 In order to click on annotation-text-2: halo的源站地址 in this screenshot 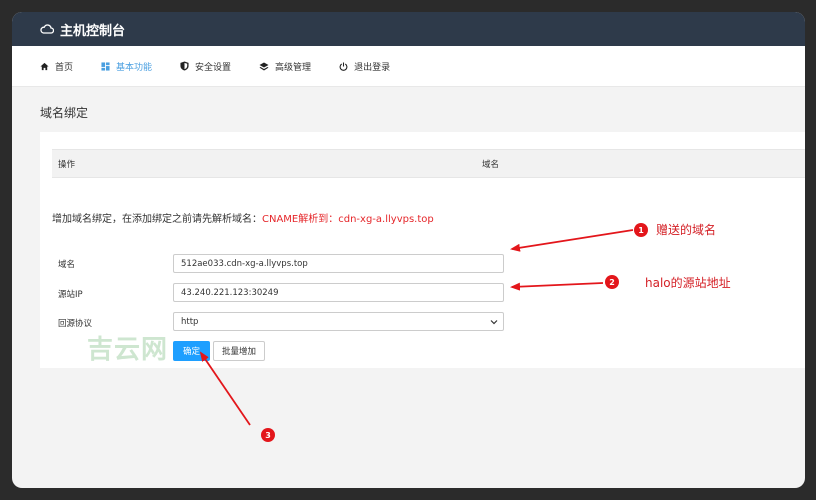, I will do `click(688, 283)`.